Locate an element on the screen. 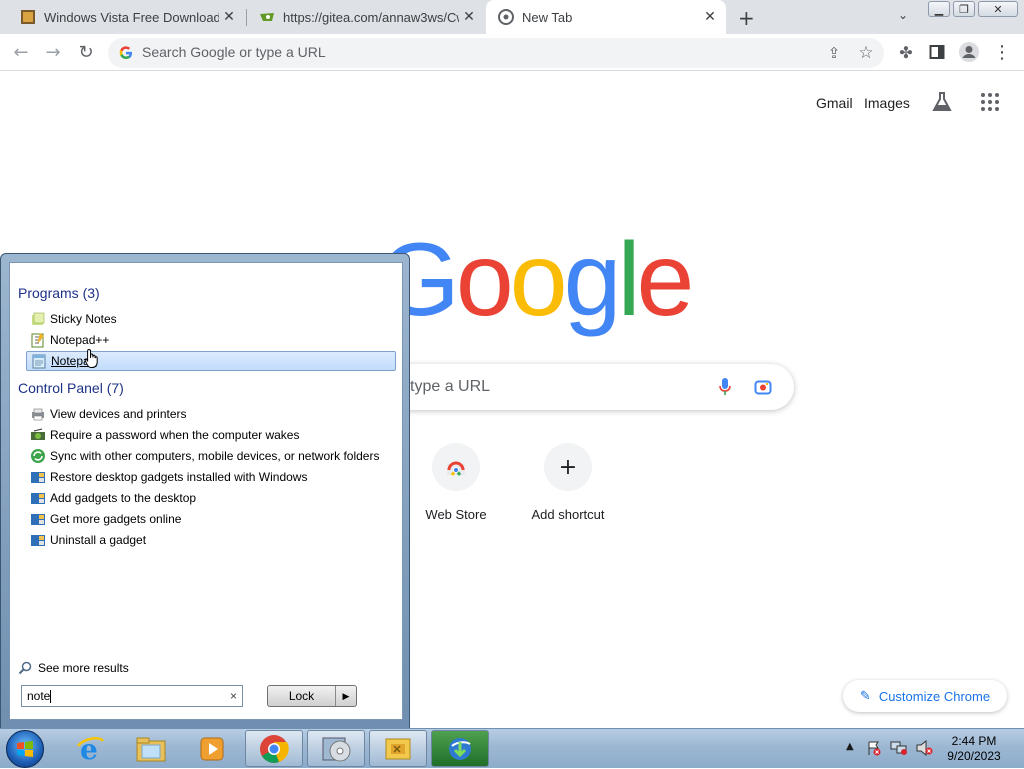  program-notepad: Notepad is located at coordinates (211, 361).